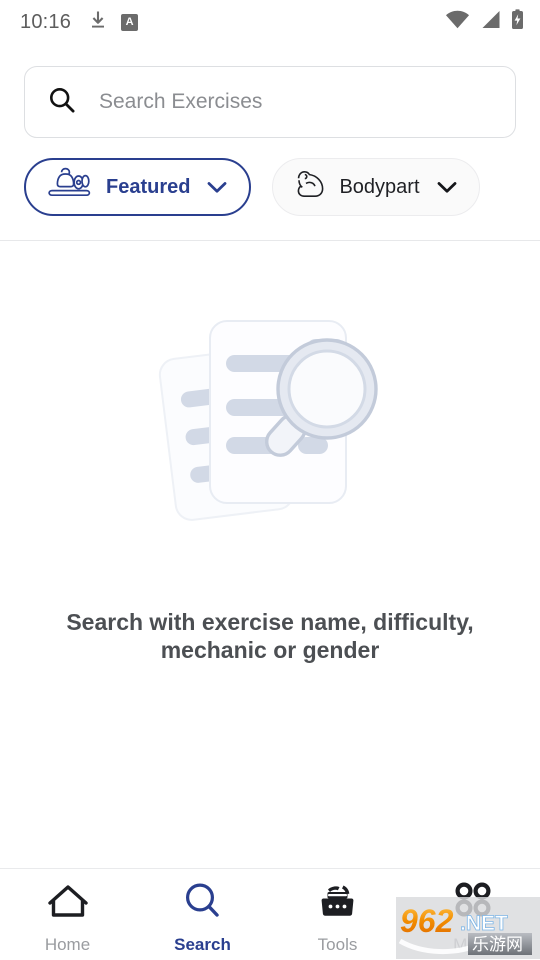  I want to click on filter-chip-bodypart-label: Bodypart, so click(379, 186).